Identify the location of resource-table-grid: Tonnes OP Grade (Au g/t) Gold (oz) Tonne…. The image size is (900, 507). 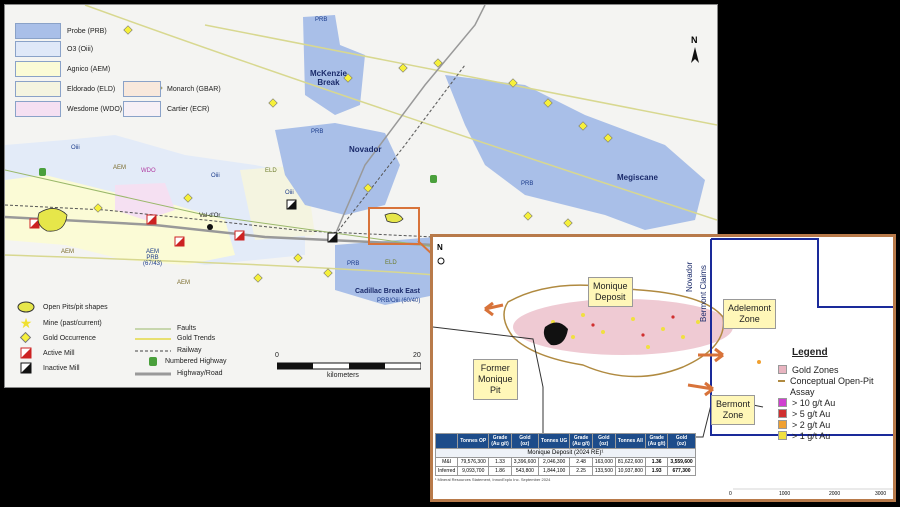
(565, 454).